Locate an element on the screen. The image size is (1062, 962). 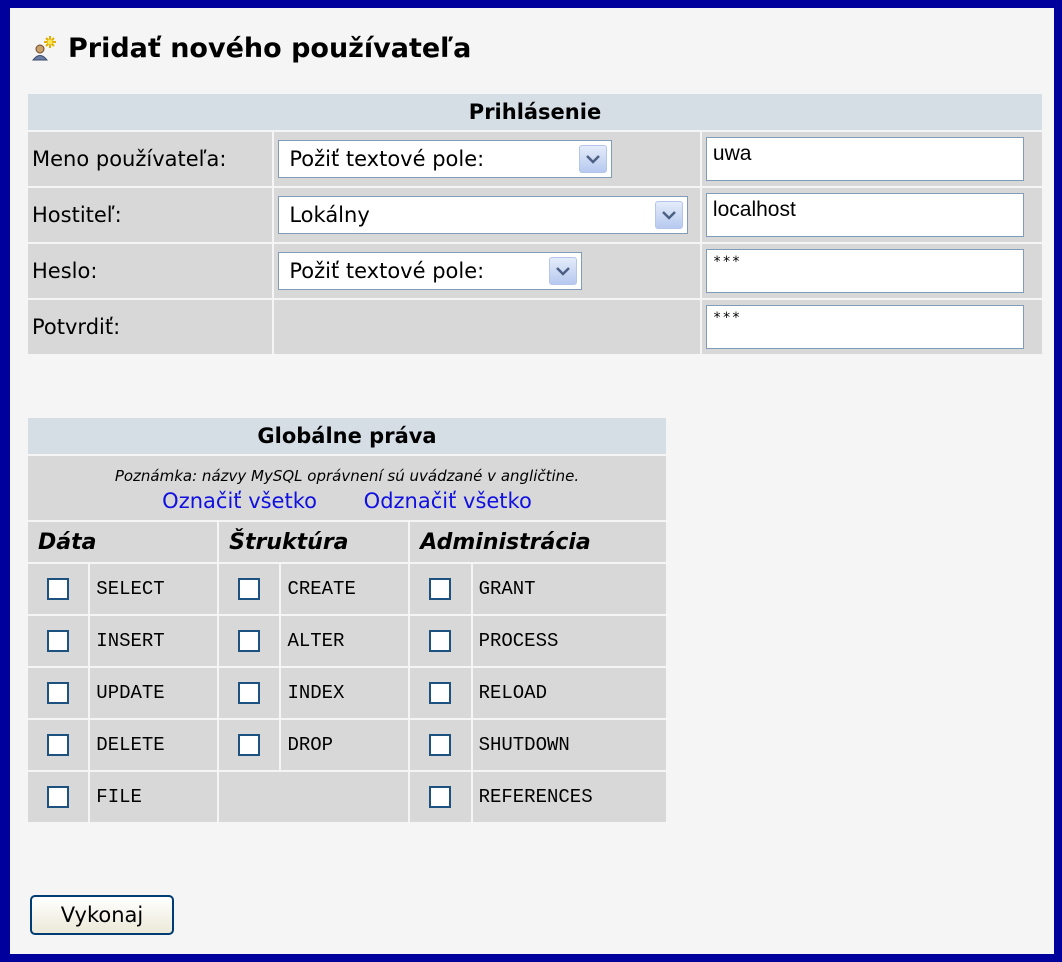
privilege-create: CREATE is located at coordinates (345, 589).